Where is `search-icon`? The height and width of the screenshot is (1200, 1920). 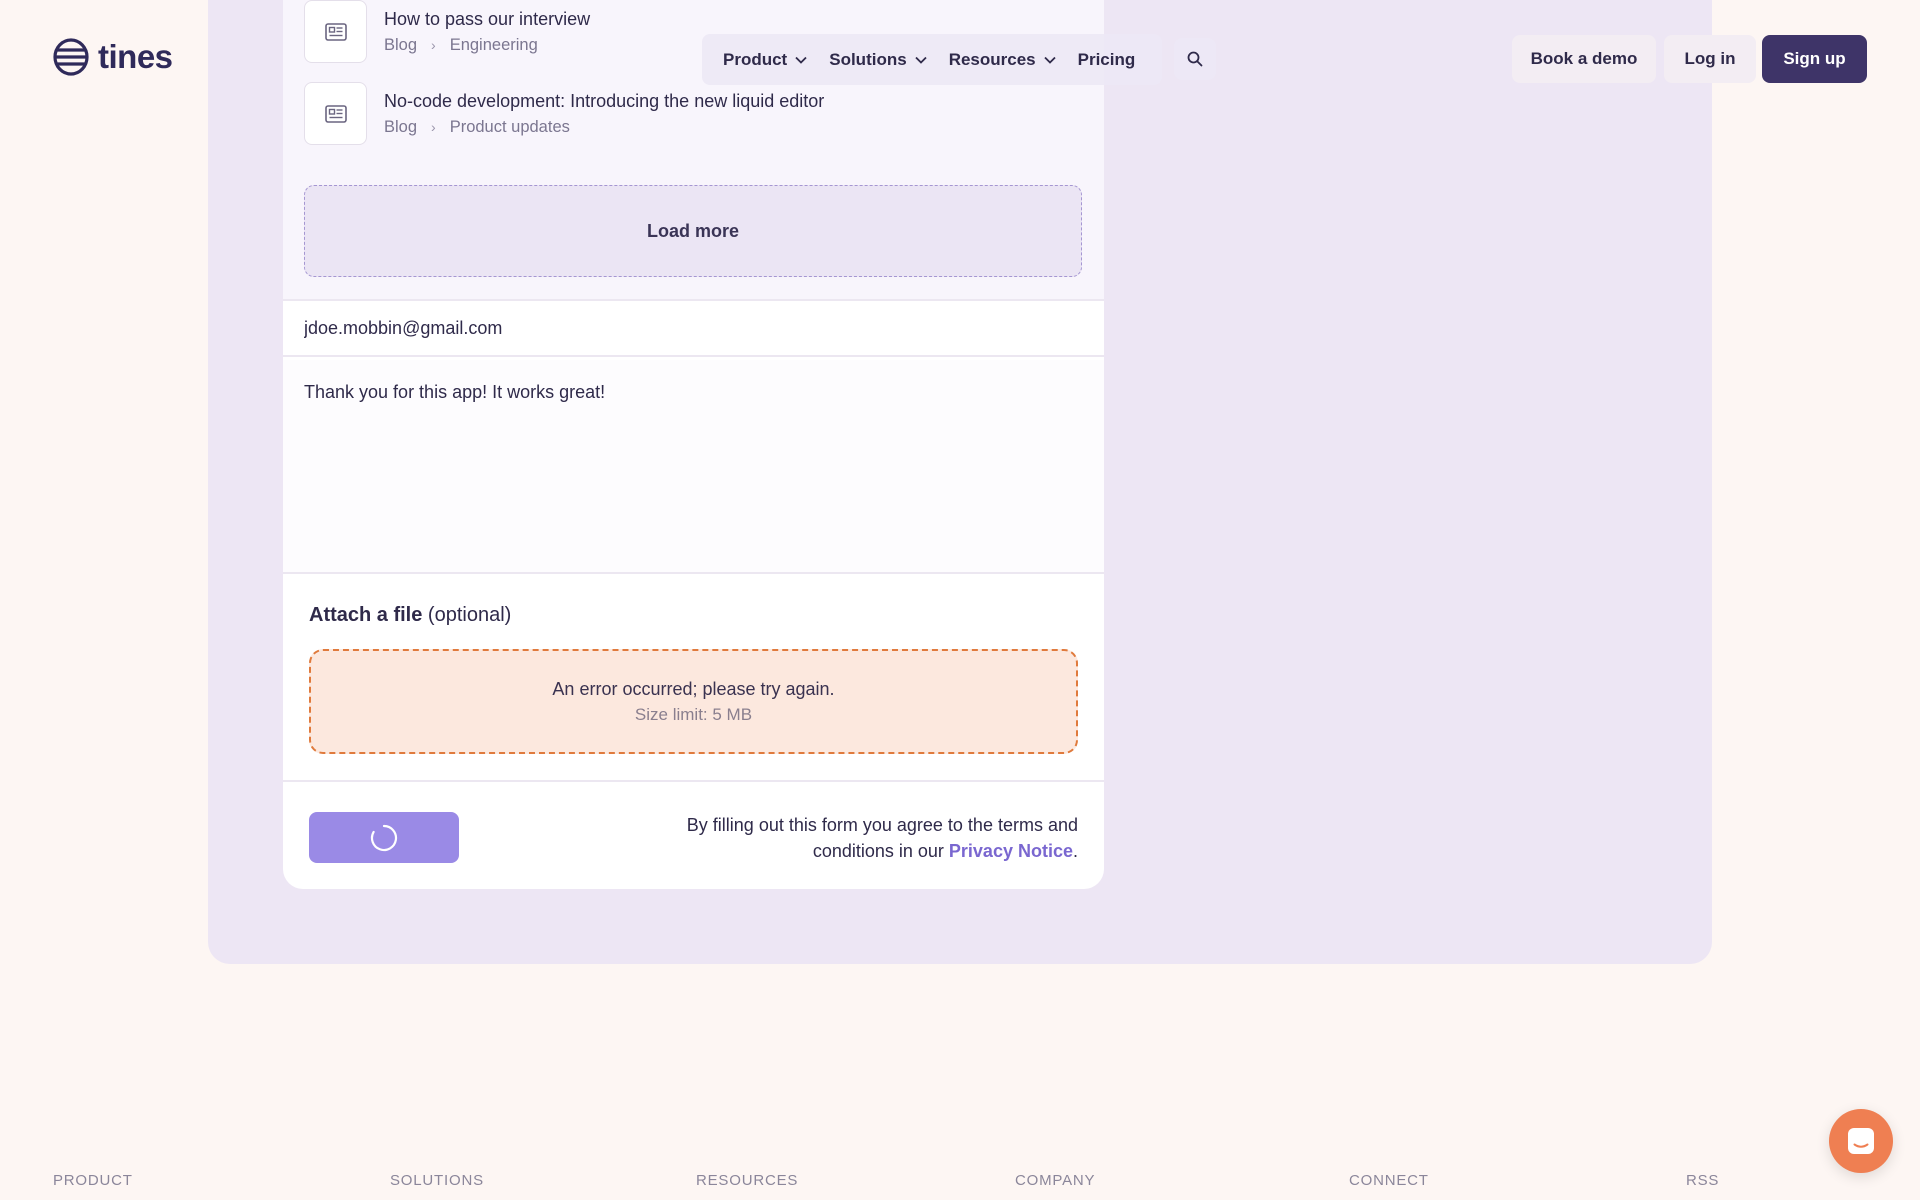
search-icon is located at coordinates (1195, 59).